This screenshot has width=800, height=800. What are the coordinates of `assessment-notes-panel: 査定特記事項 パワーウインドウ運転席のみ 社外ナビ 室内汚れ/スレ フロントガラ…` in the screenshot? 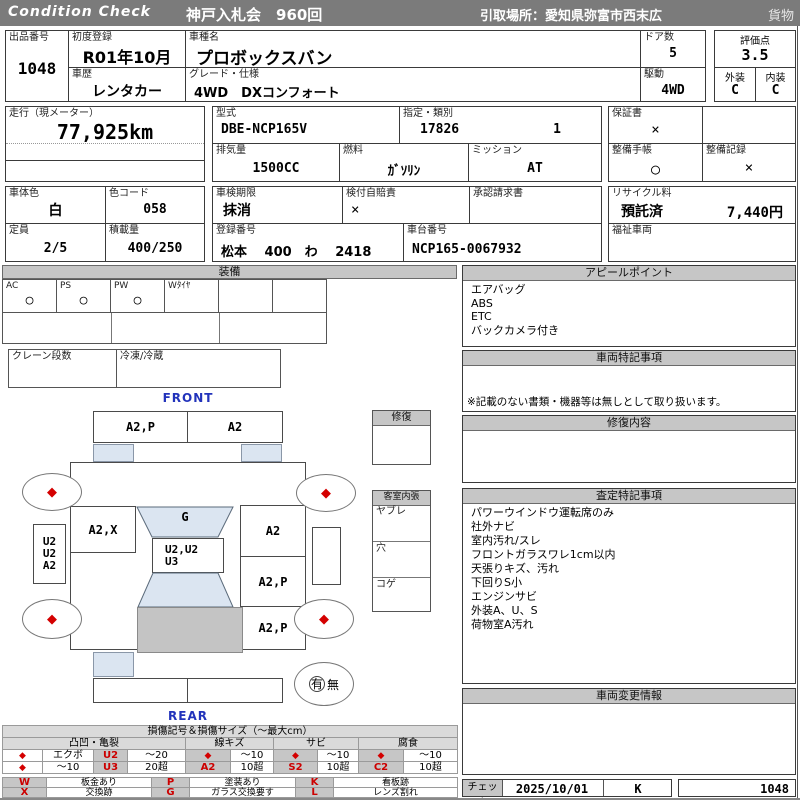 It's located at (629, 586).